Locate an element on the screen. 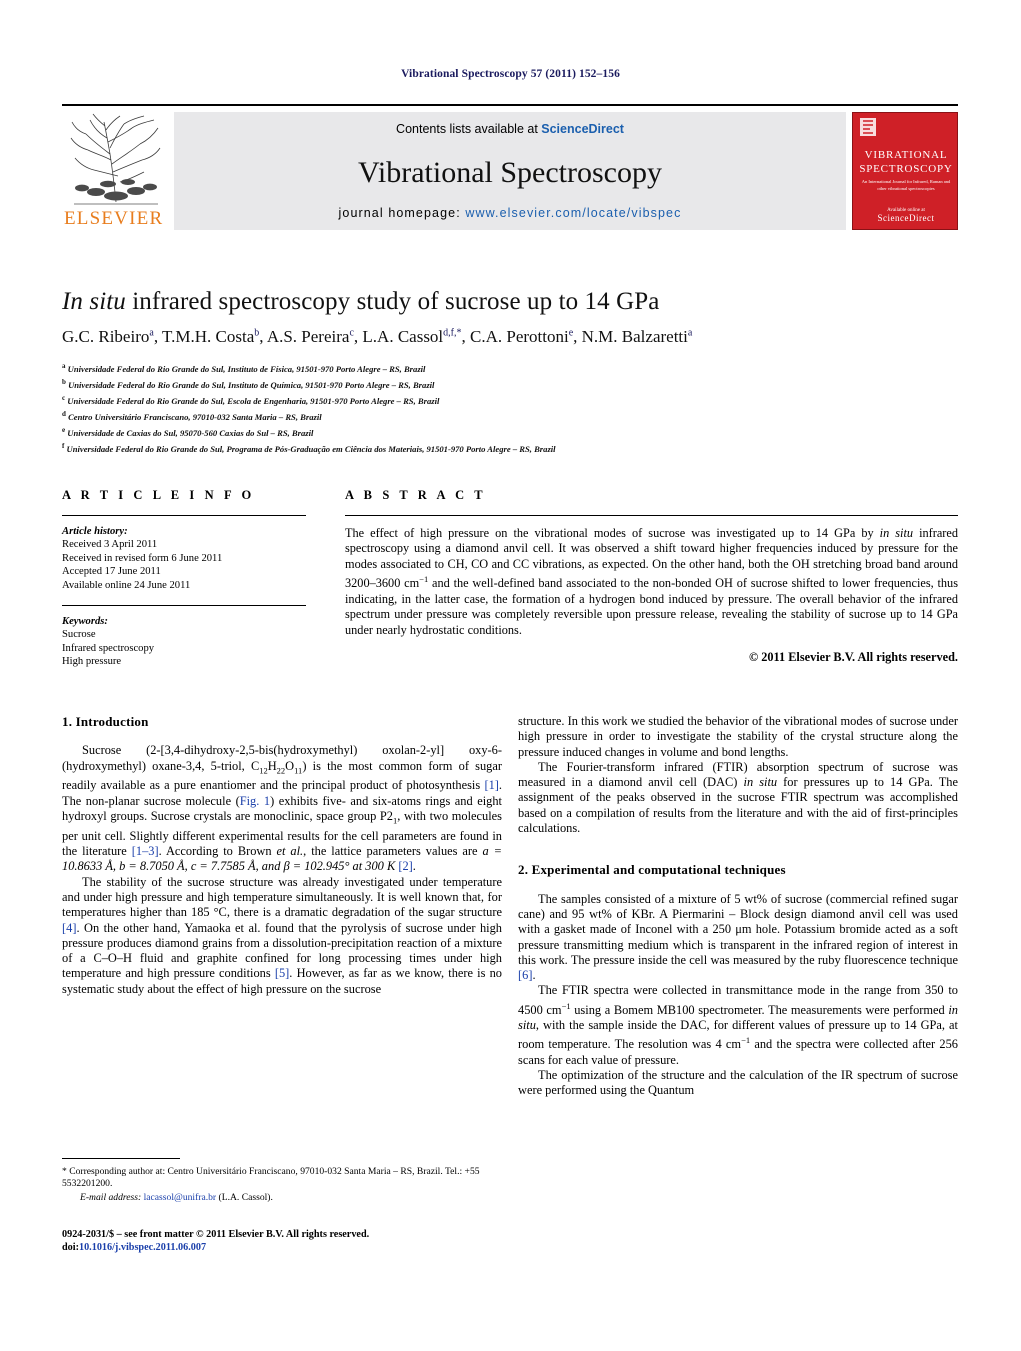 Image resolution: width=1021 pixels, height=1351 pixels. cover-footer-brand: ScienceDirect is located at coordinates (906, 218).